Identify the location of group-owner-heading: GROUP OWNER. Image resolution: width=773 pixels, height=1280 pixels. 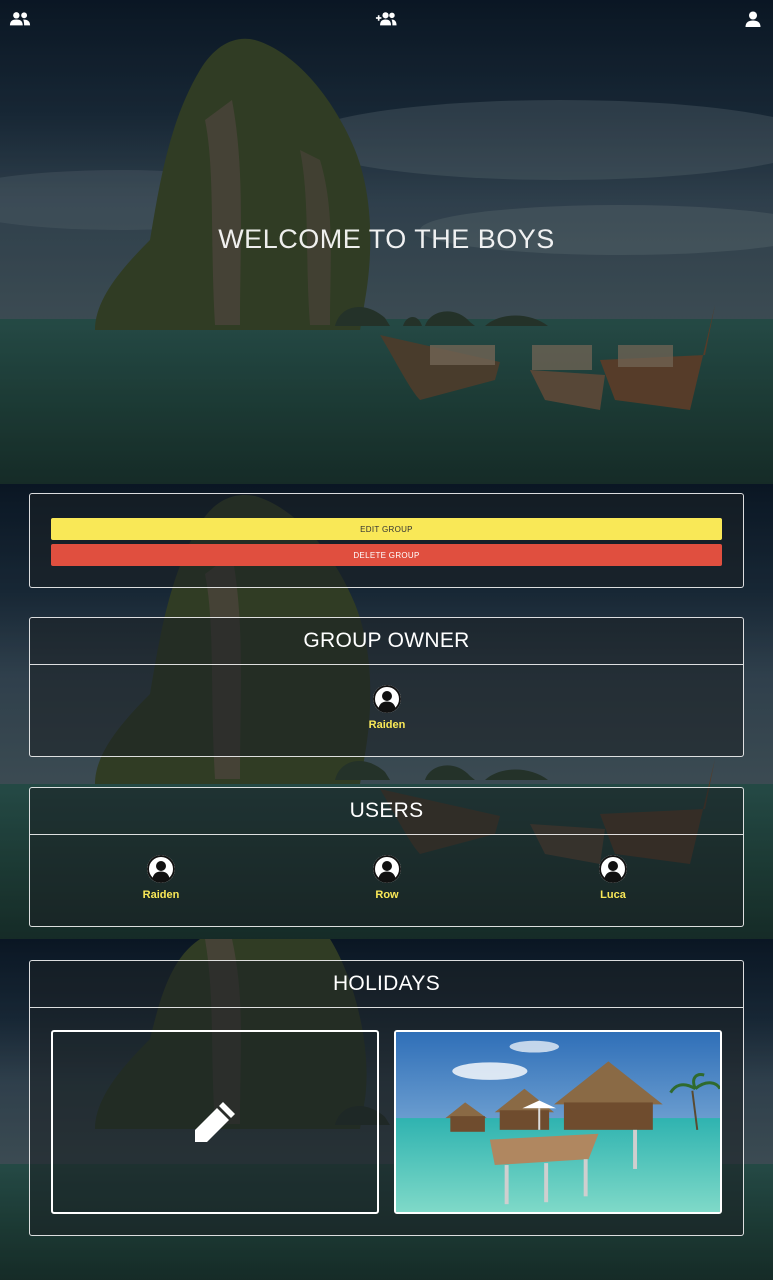
(386, 641).